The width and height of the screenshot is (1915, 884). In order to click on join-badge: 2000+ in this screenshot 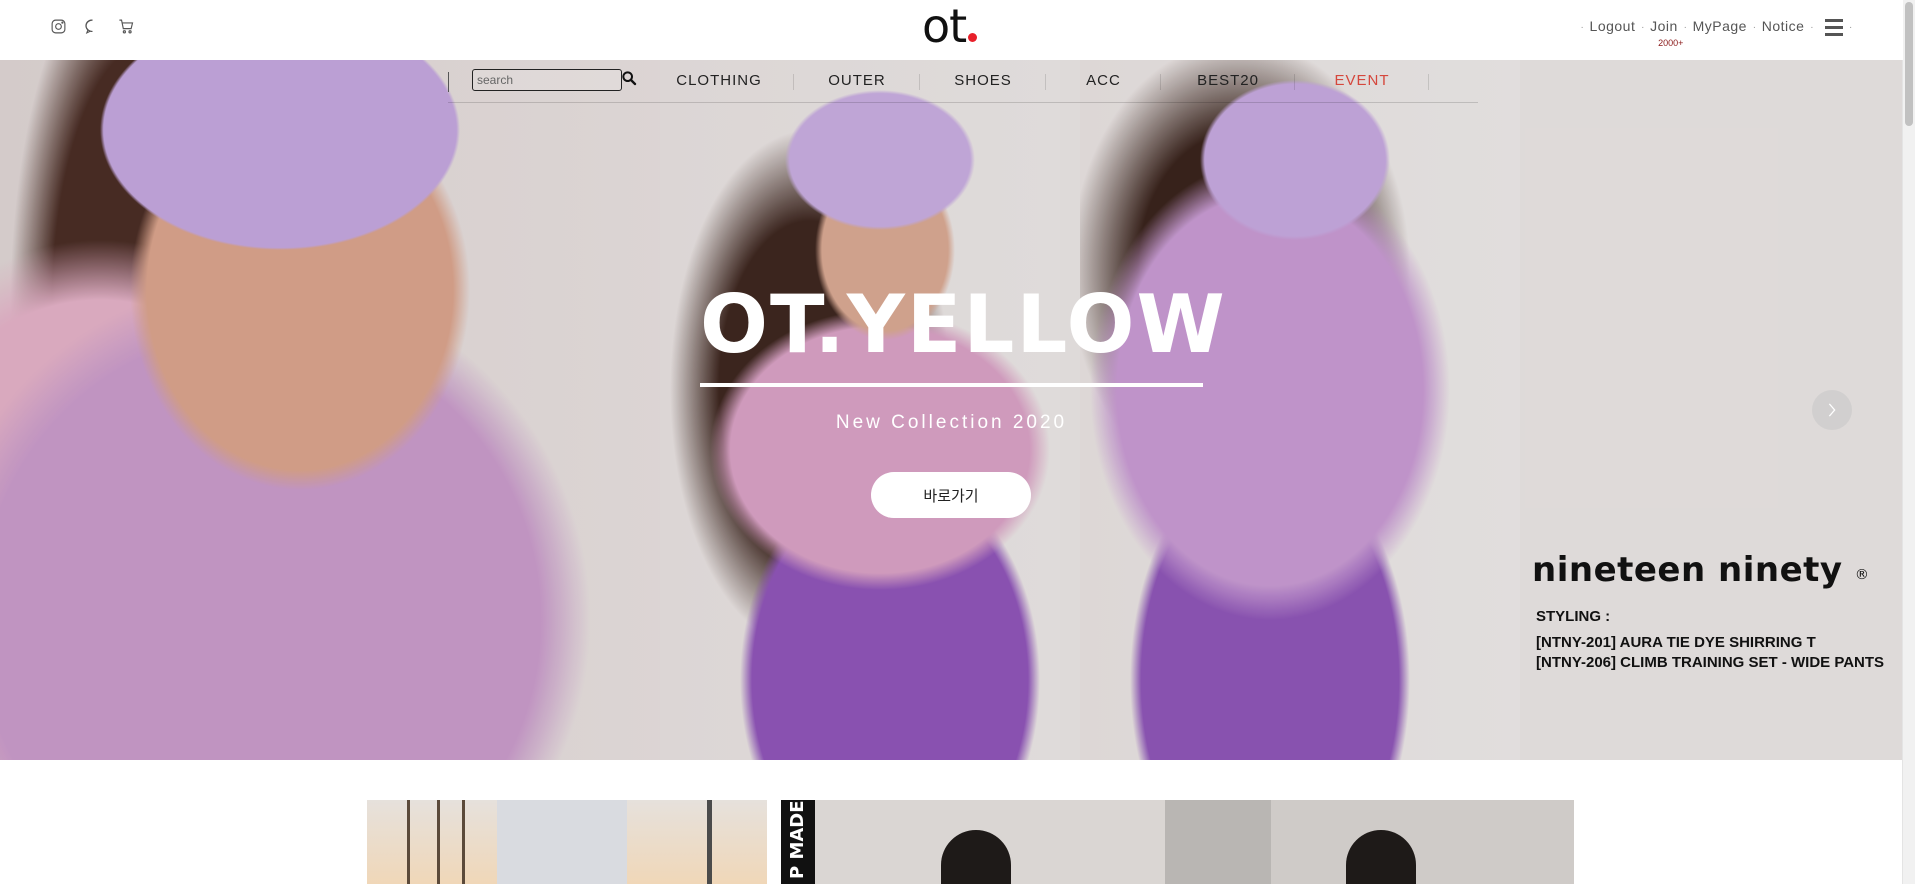, I will do `click(1671, 43)`.